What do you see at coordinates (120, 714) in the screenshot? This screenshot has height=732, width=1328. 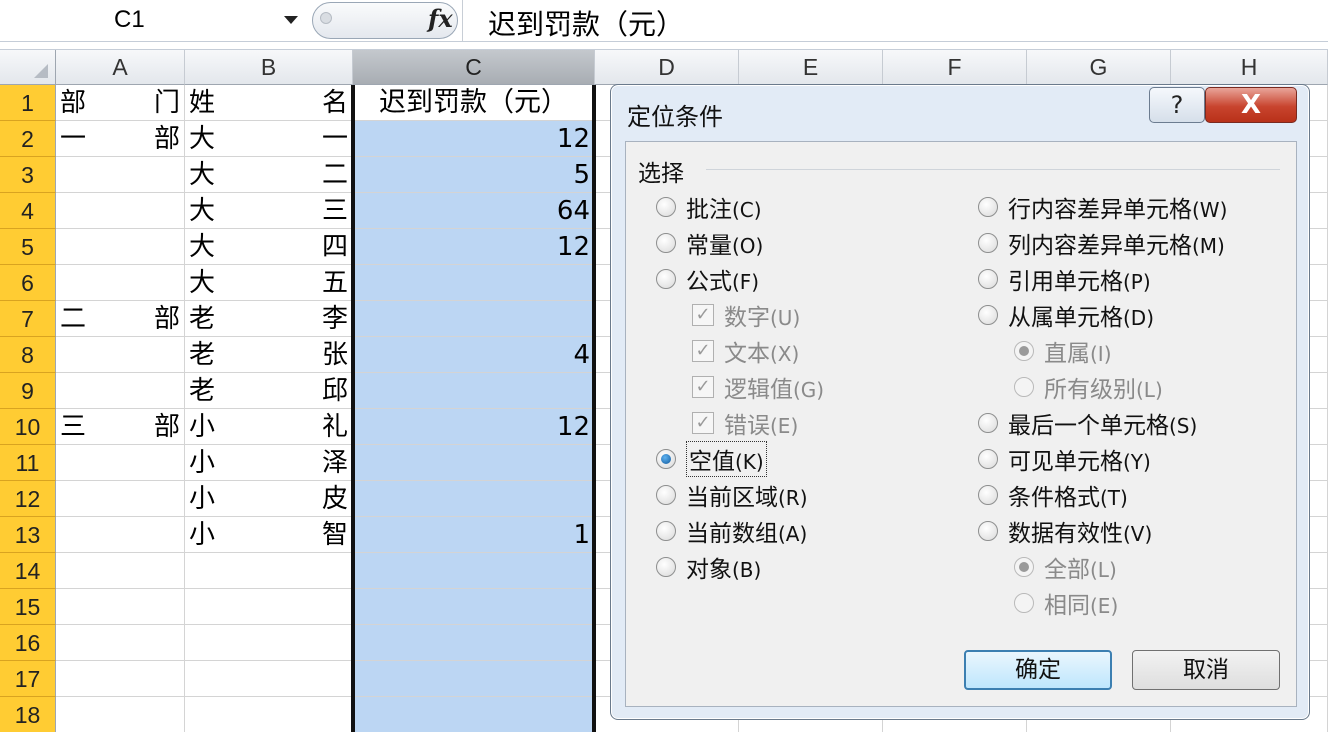 I see `cell-a18` at bounding box center [120, 714].